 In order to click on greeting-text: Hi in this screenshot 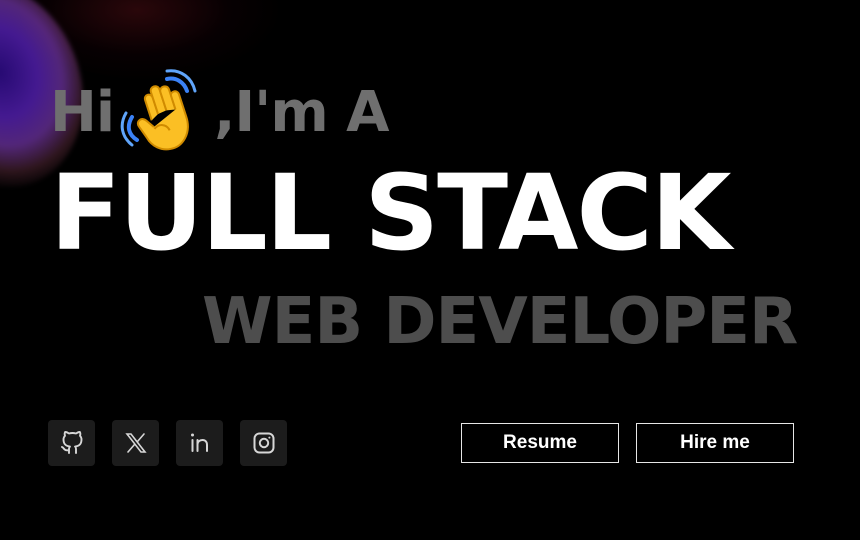, I will do `click(82, 112)`.